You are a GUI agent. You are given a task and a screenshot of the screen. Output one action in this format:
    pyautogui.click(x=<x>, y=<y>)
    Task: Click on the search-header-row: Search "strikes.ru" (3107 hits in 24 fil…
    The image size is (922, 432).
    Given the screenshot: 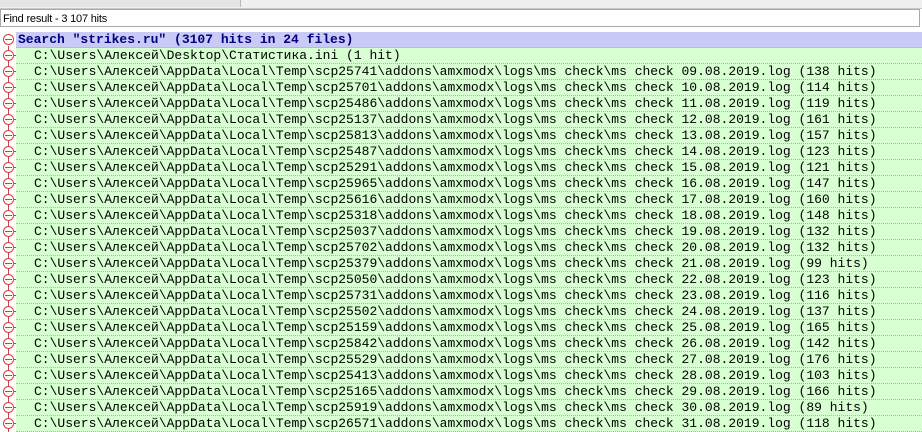 What is the action you would take?
    pyautogui.click(x=461, y=40)
    